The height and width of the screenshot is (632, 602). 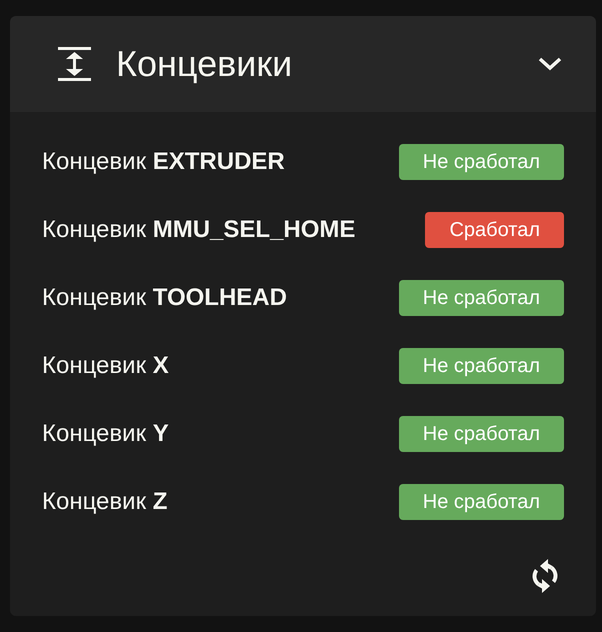 I want to click on endstop-label: Концевик X, so click(x=105, y=366).